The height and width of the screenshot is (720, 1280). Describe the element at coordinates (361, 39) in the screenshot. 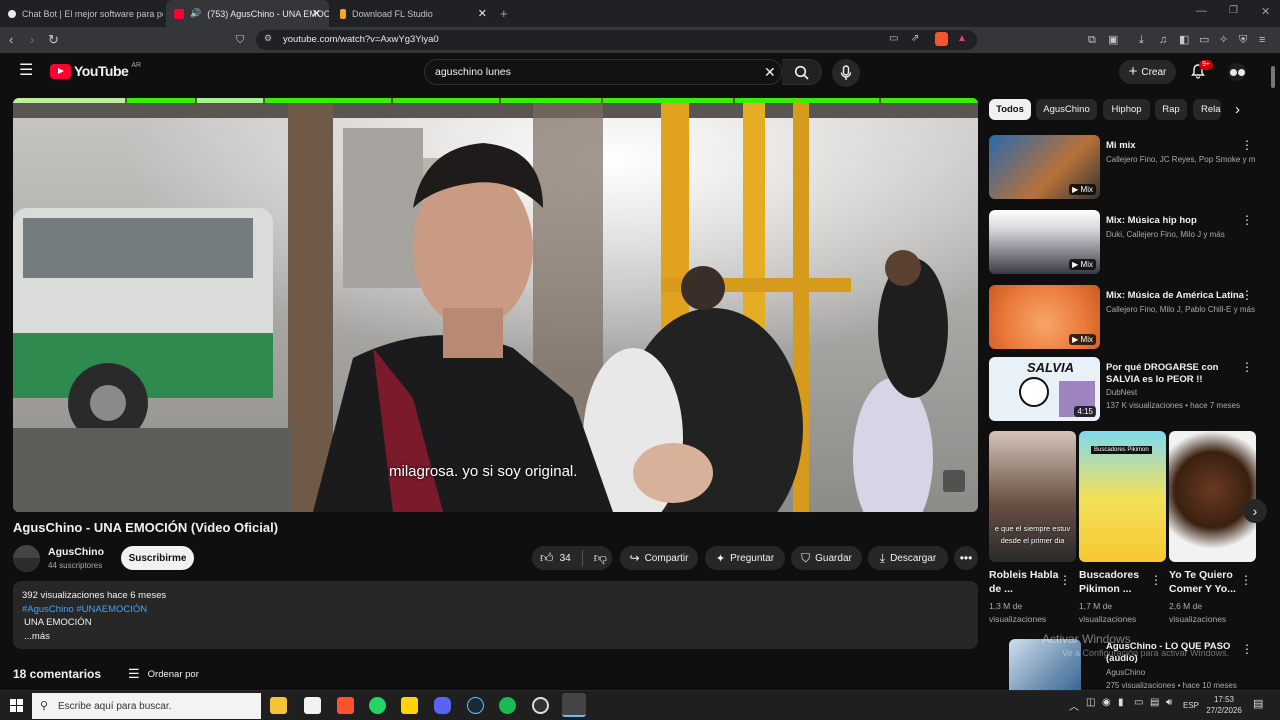

I see `url-text: youtube.com/watch?v=AxwYg3Yiya0` at that location.